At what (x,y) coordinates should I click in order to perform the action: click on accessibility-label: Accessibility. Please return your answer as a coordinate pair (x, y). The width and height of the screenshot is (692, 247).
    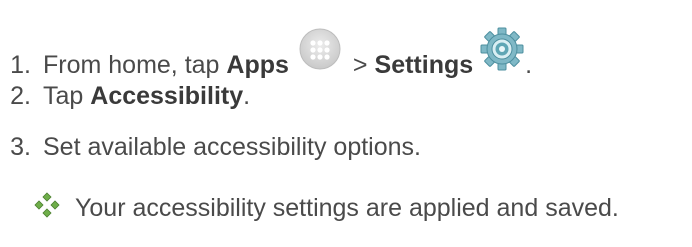
    Looking at the image, I should click on (167, 96).